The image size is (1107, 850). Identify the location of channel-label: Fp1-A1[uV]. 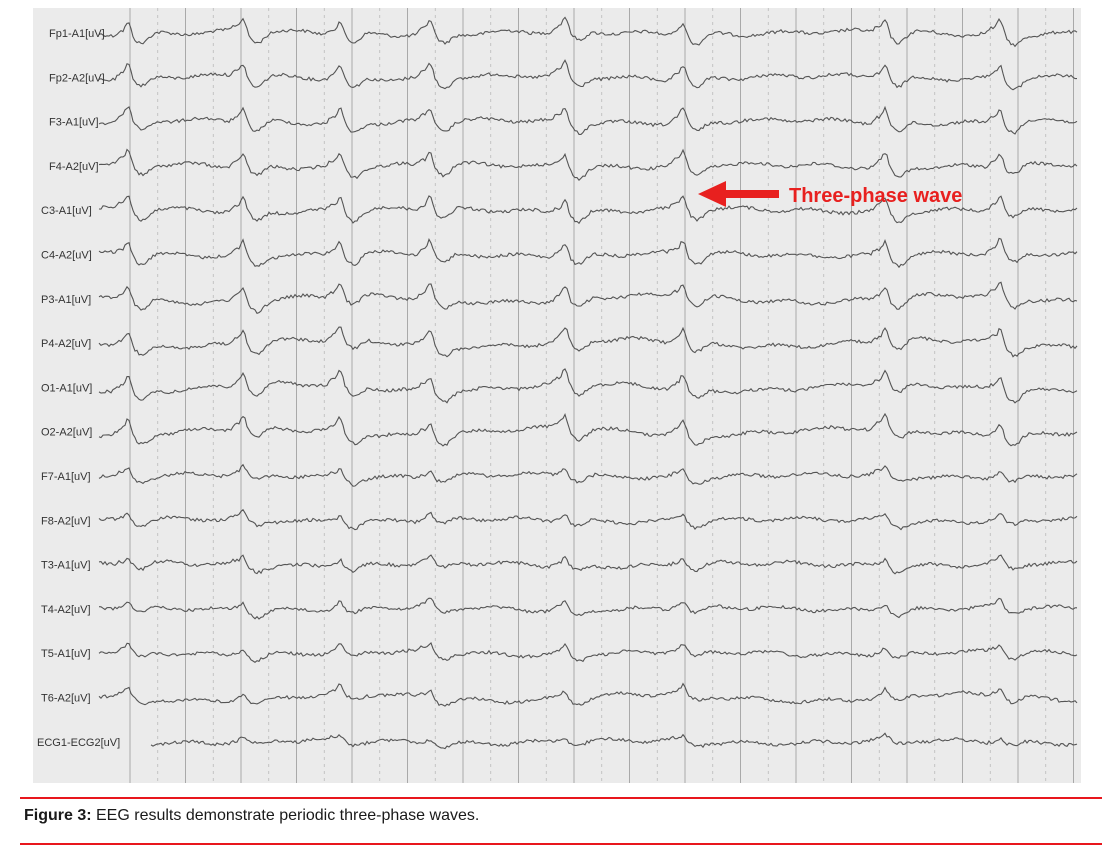
(77, 34).